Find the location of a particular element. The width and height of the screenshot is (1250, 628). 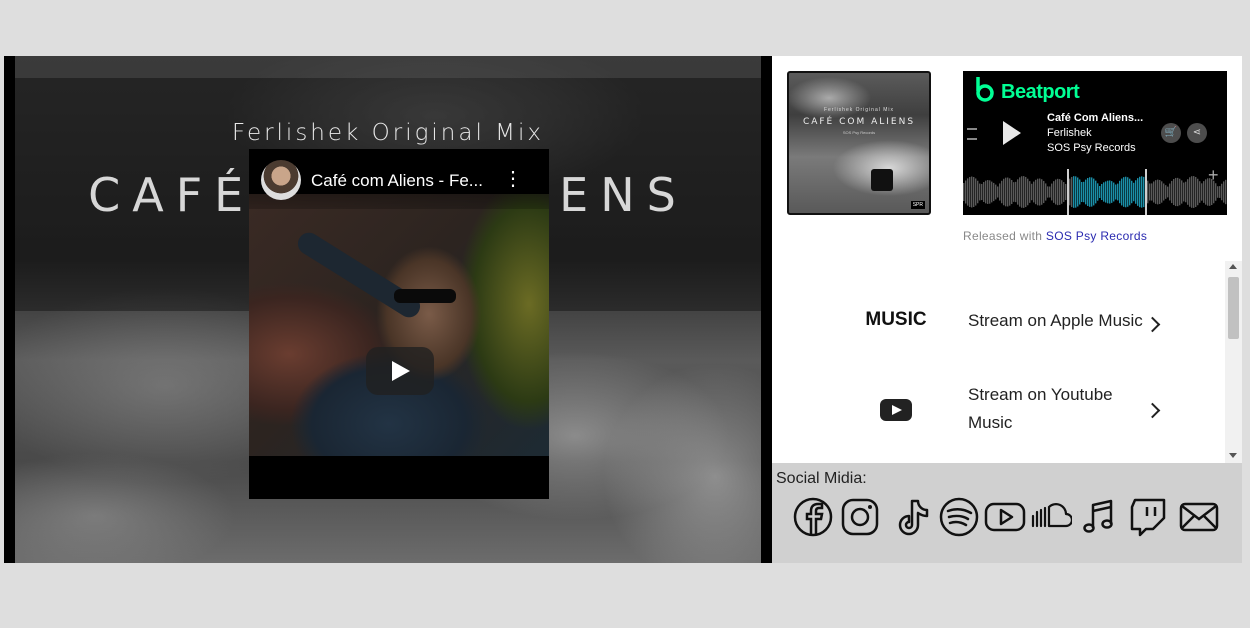

share-icon: ⋖ is located at coordinates (1197, 133).